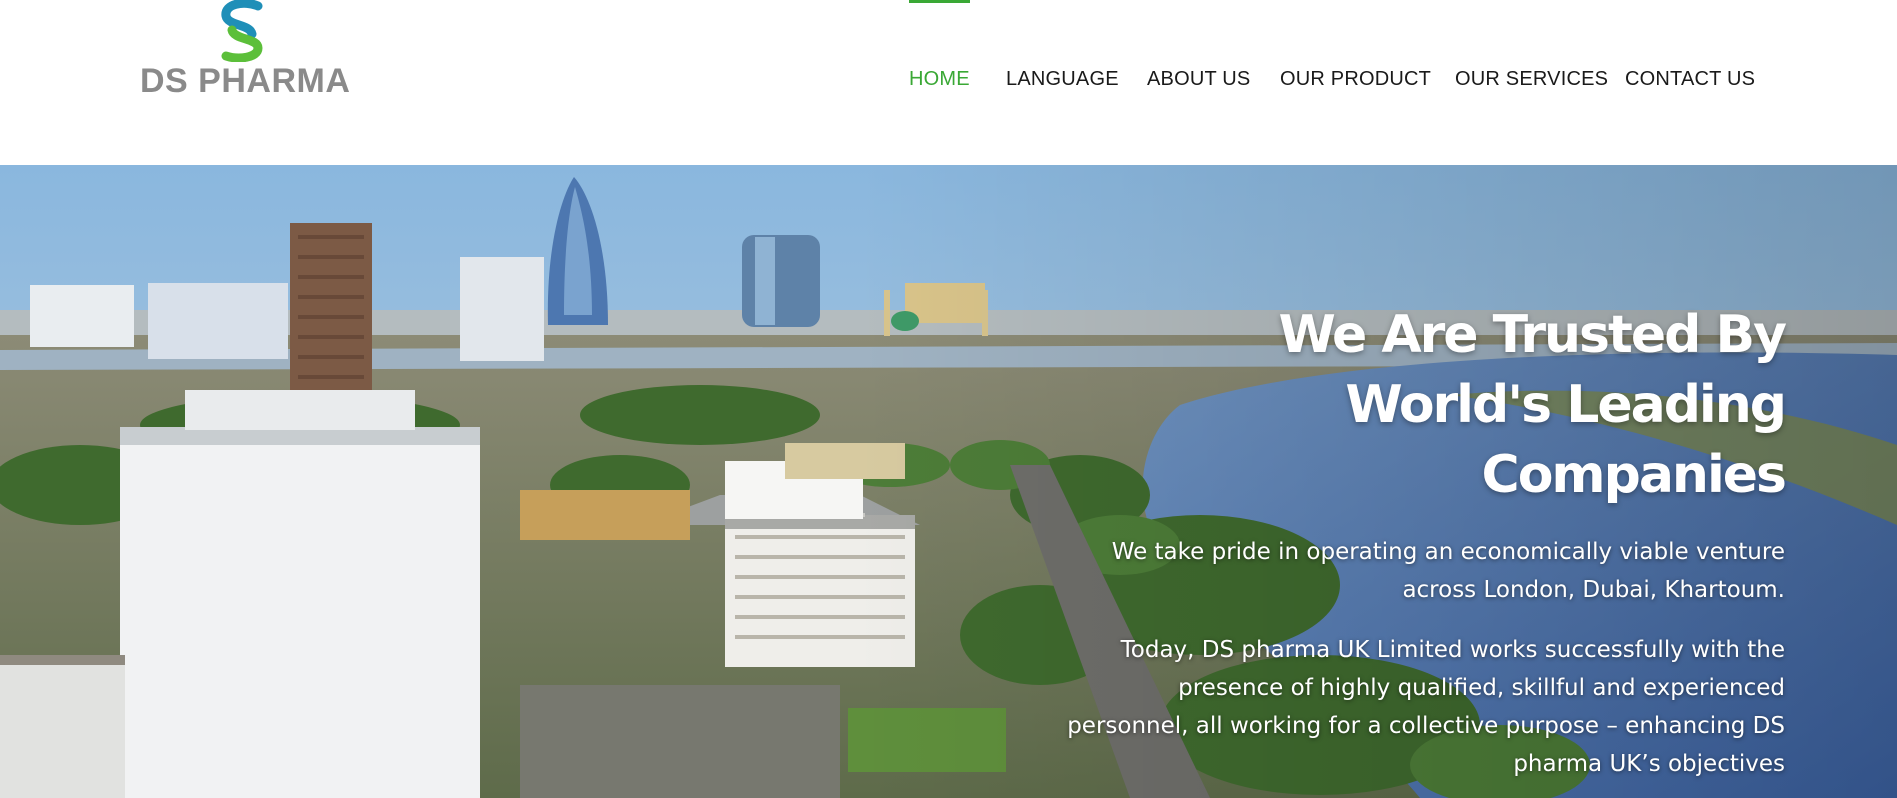  Describe the element at coordinates (939, 45) in the screenshot. I see `nav-home: HOME` at that location.